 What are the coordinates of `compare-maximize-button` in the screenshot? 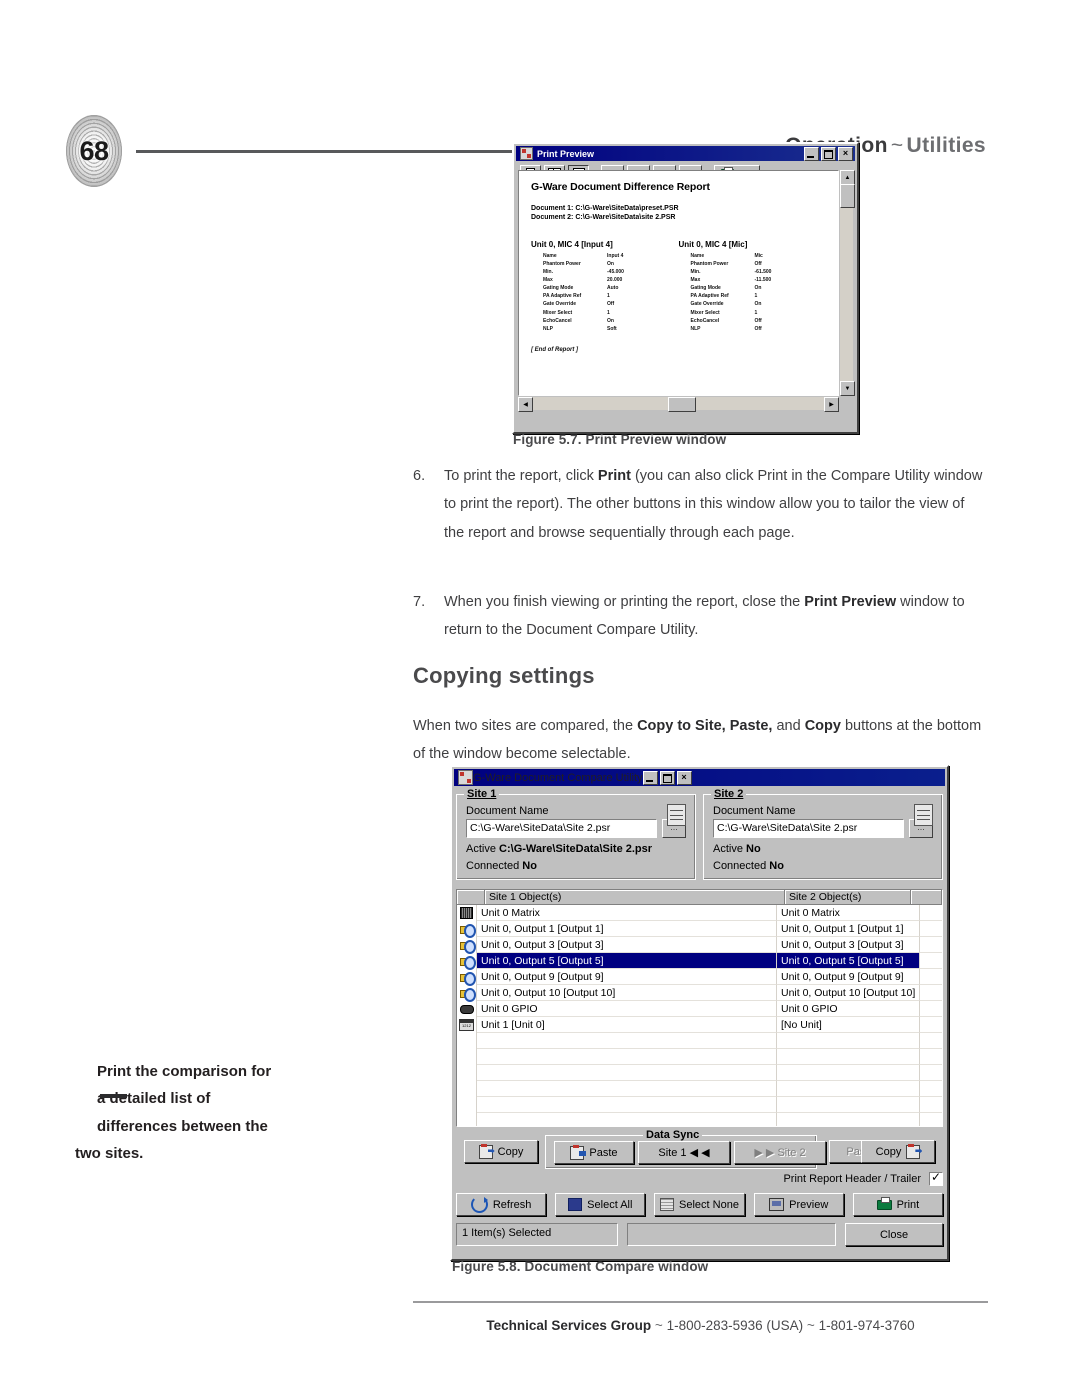 It's located at (667, 777).